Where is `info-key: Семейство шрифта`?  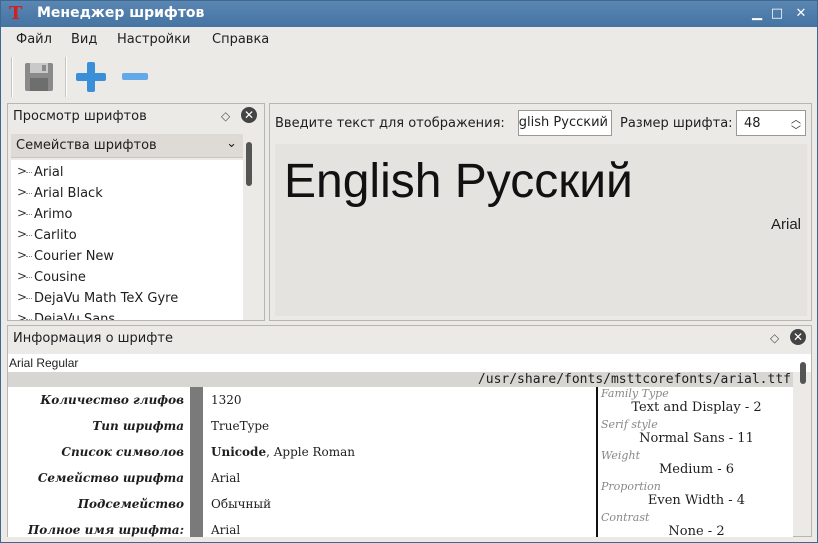 info-key: Семейство шрифта is located at coordinates (110, 478).